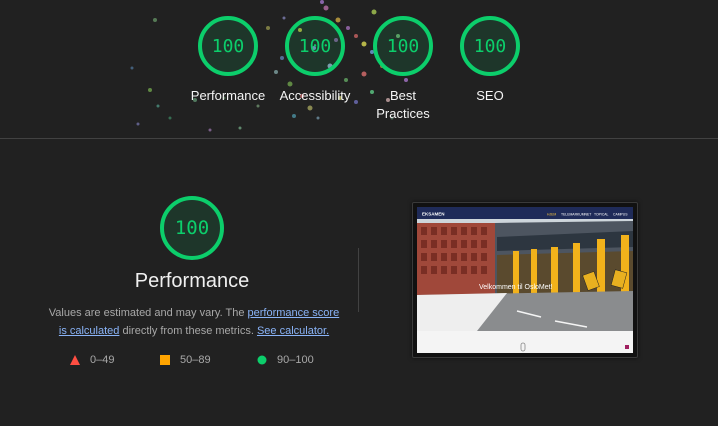 The width and height of the screenshot is (718, 426). What do you see at coordinates (165, 360) in the screenshot?
I see `square-icon` at bounding box center [165, 360].